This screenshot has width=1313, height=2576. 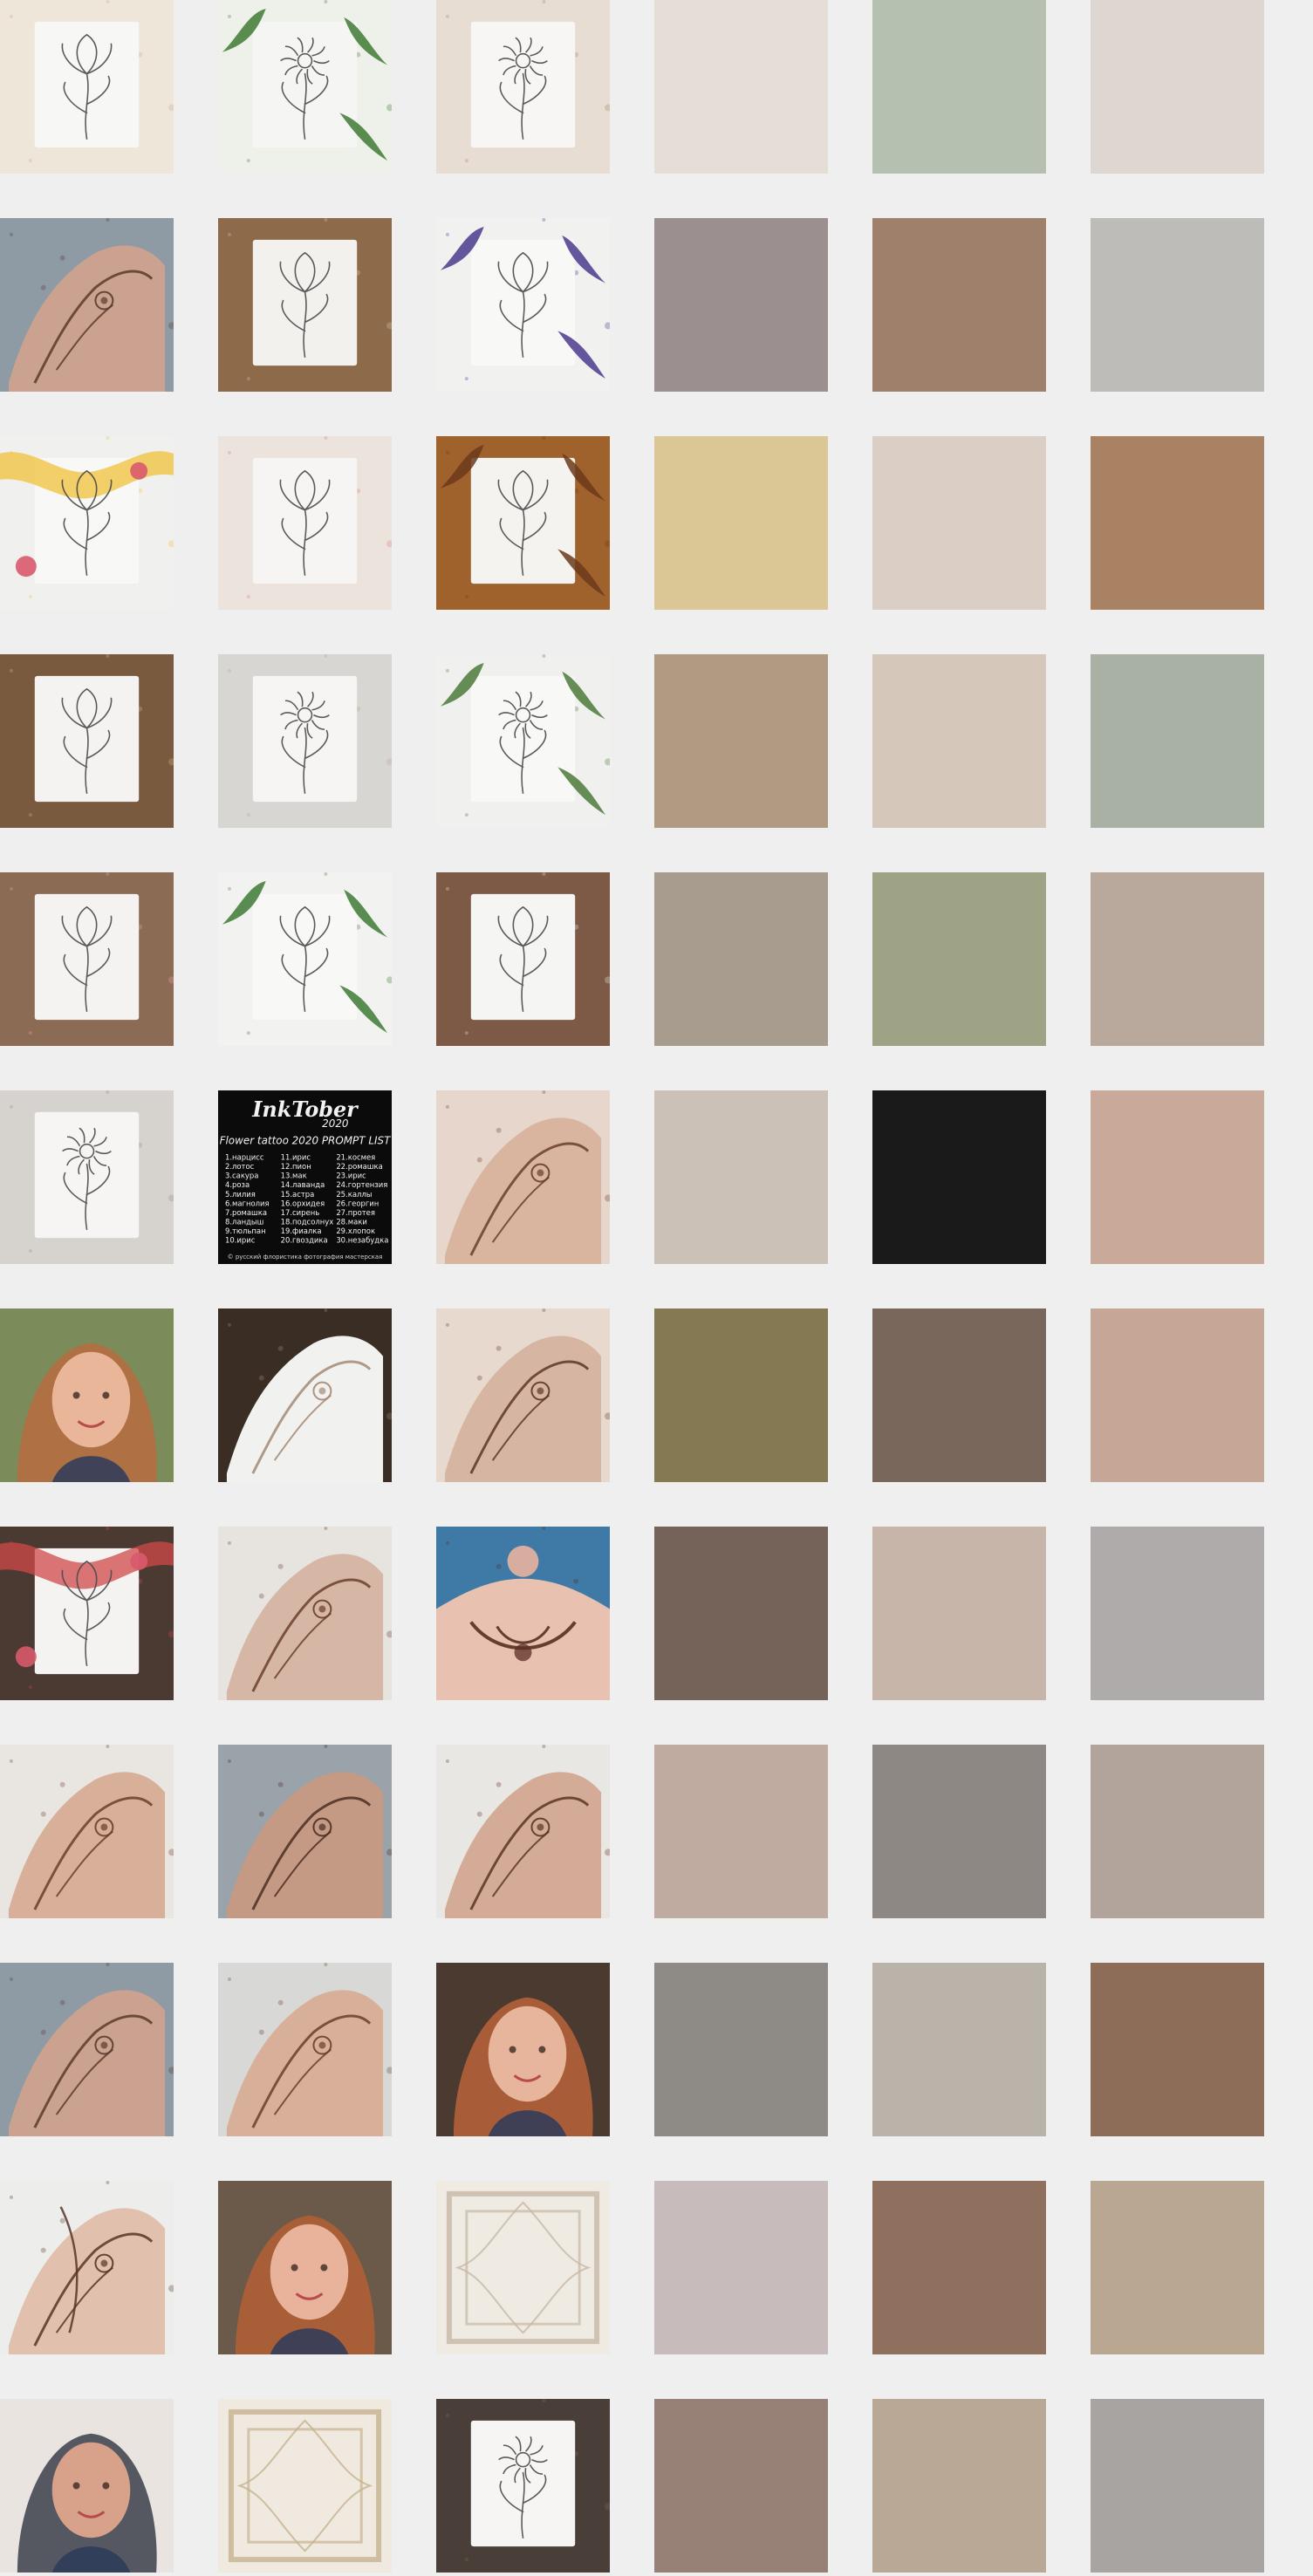 I want to click on henna-hands-white-photo, so click(x=523, y=1831).